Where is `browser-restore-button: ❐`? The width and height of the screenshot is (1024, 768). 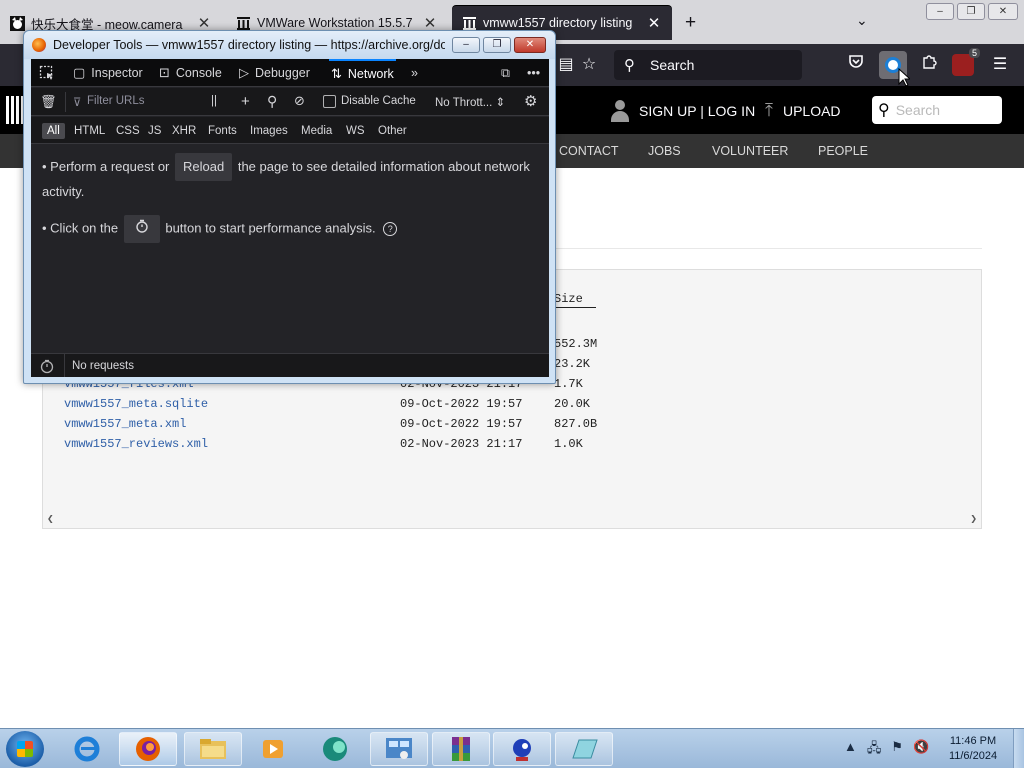
browser-restore-button: ❐ is located at coordinates (971, 11).